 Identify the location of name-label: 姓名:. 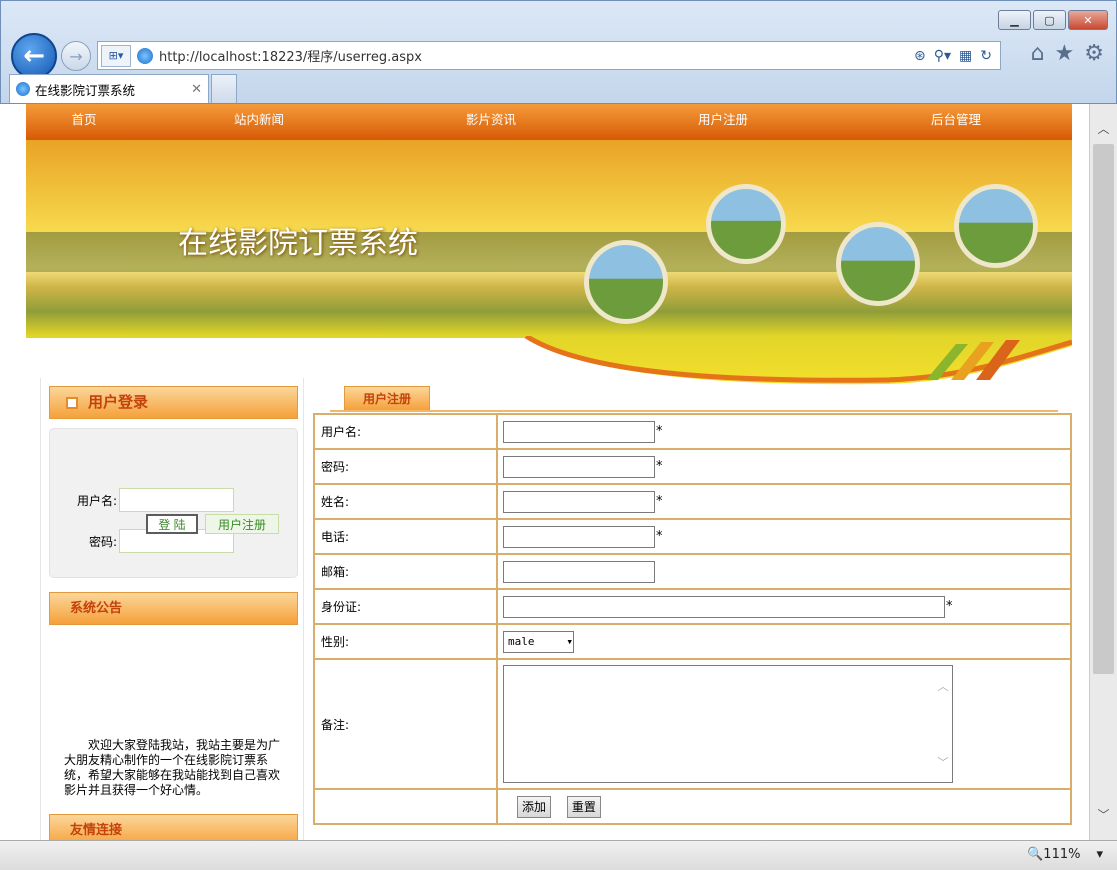
(405, 501).